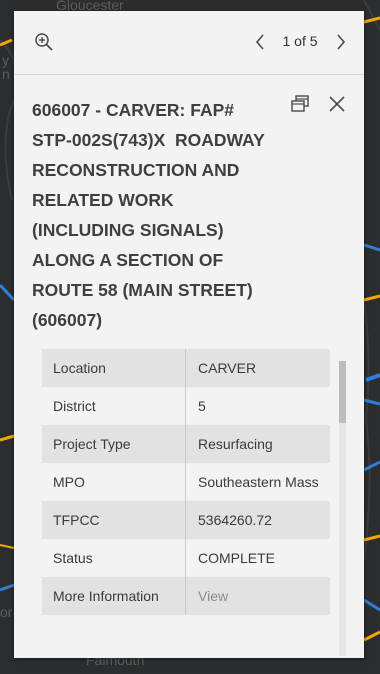 This screenshot has width=380, height=674. What do you see at coordinates (114, 482) in the screenshot?
I see `attribute-key: MPO` at bounding box center [114, 482].